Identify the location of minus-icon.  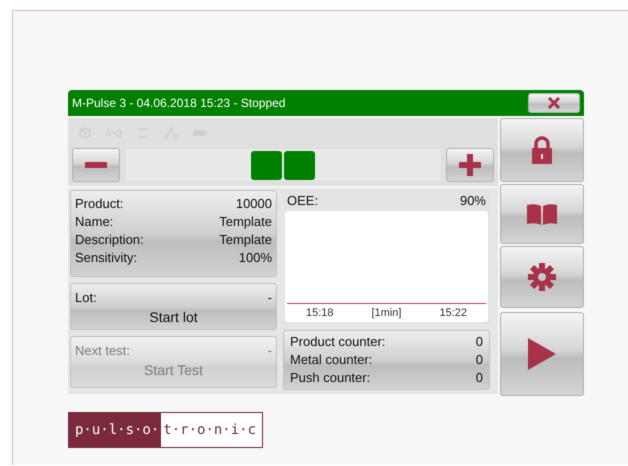
(96, 165).